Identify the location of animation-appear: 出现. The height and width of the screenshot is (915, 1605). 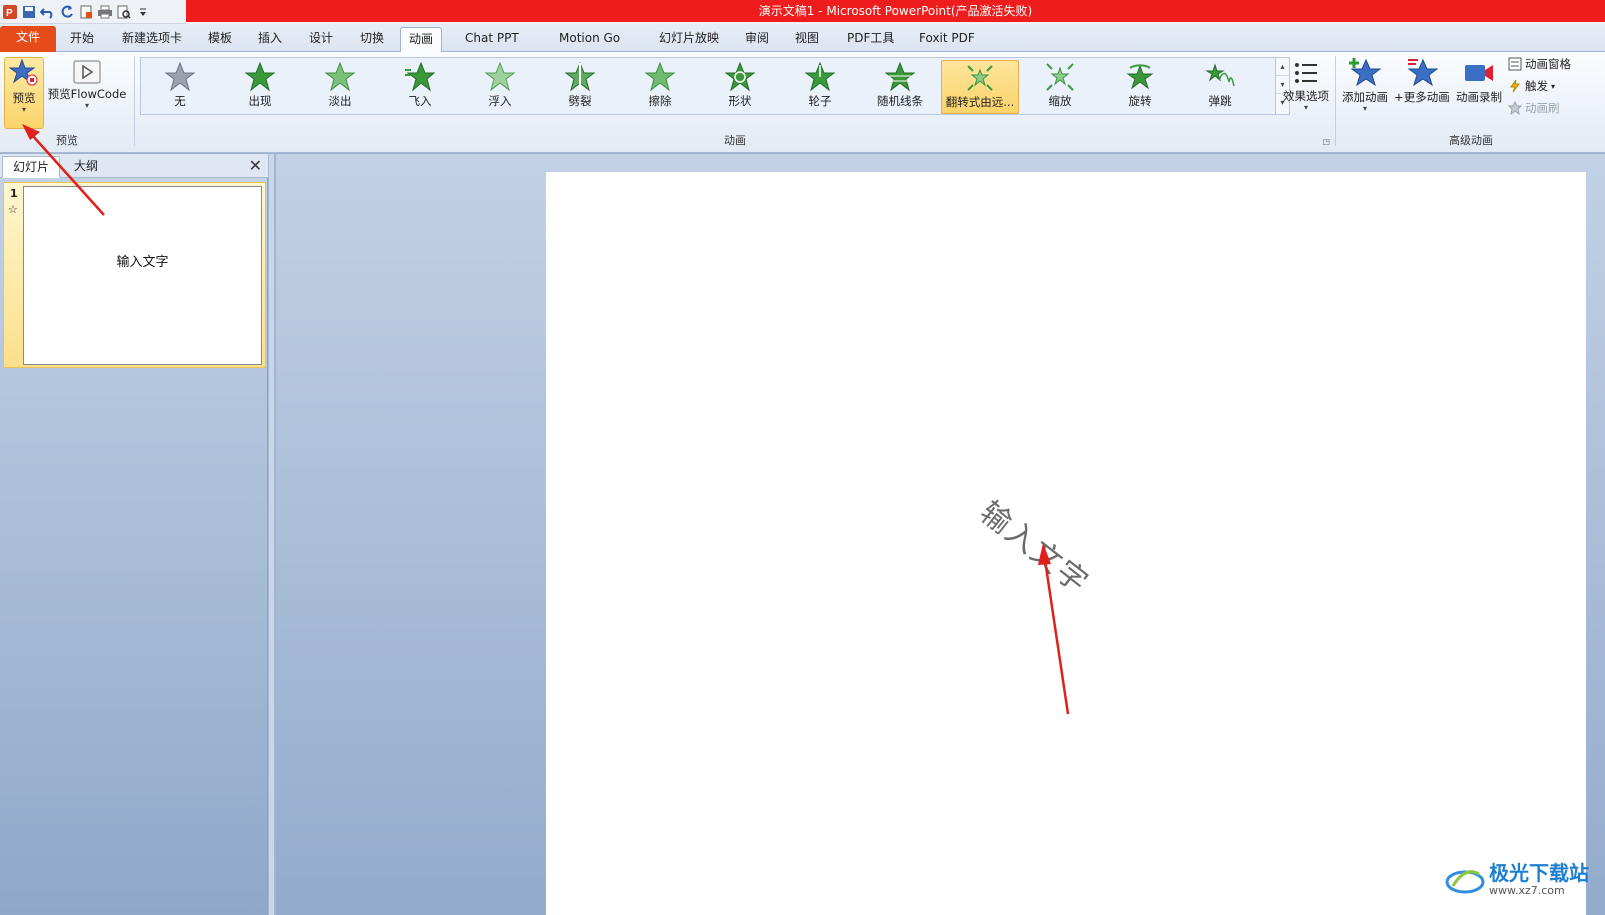
(260, 87).